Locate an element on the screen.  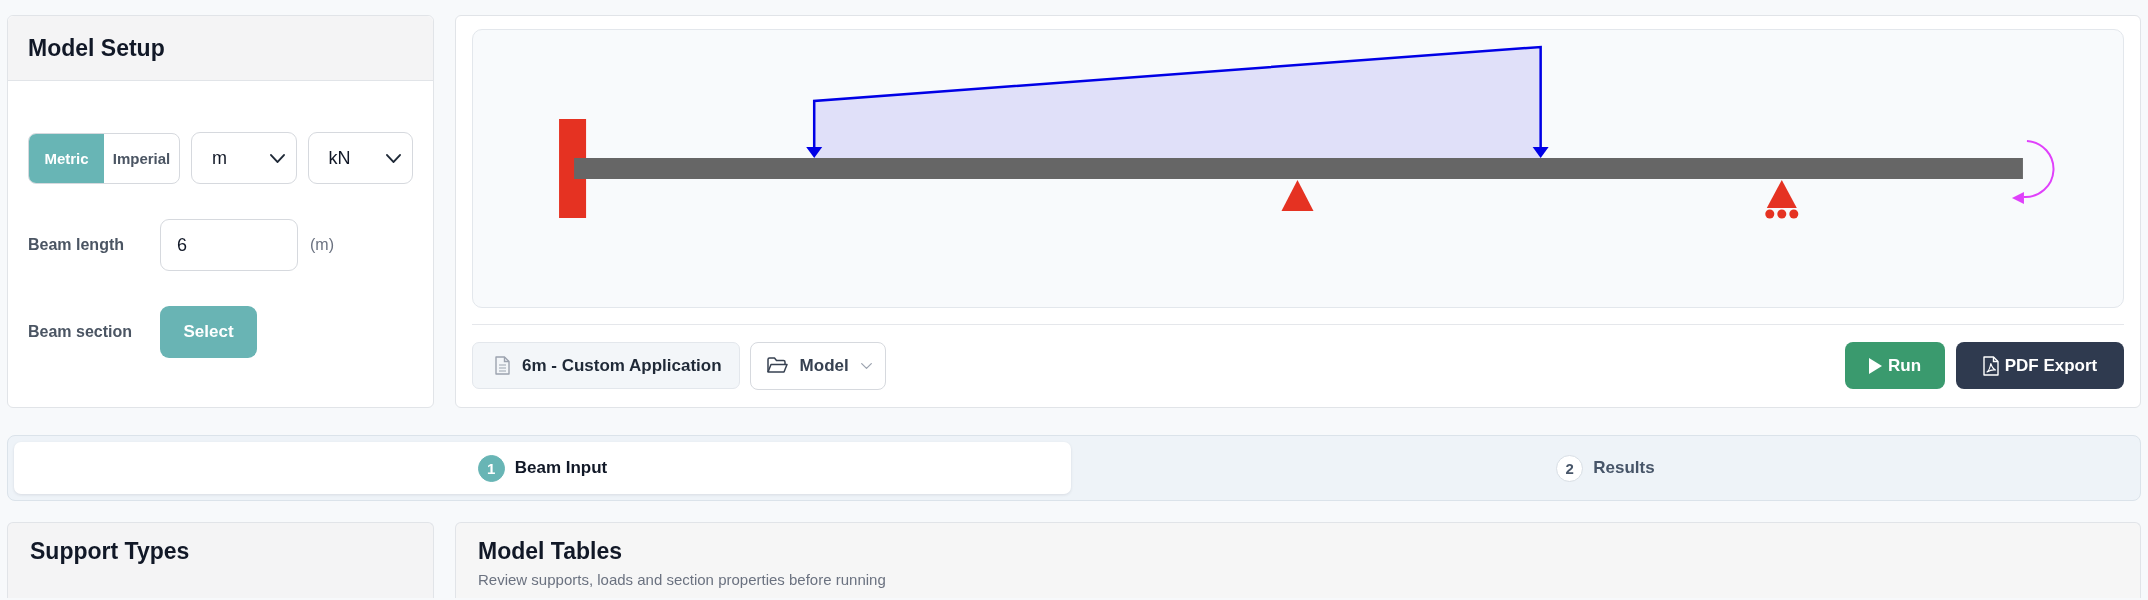
card-title: Model Tables is located at coordinates (550, 551).